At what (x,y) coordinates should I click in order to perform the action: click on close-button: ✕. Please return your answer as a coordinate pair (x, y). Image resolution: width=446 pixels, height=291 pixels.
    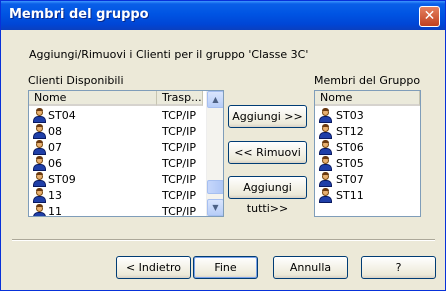
    Looking at the image, I should click on (429, 16).